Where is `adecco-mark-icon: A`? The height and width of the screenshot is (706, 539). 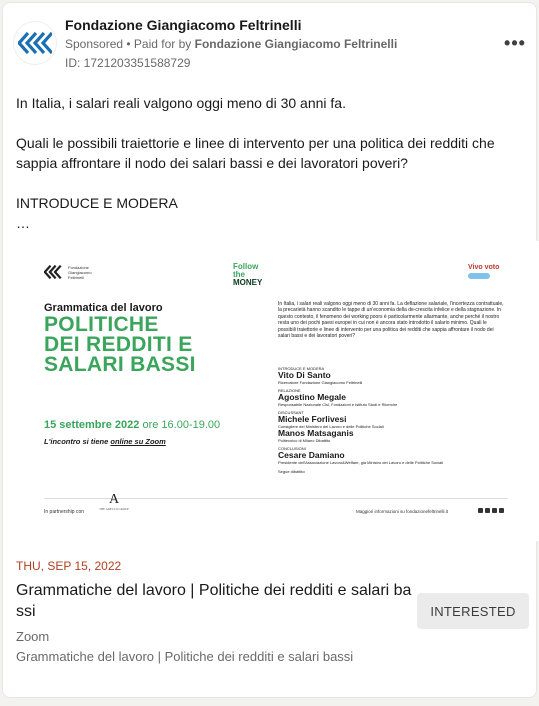 adecco-mark-icon: A is located at coordinates (114, 499).